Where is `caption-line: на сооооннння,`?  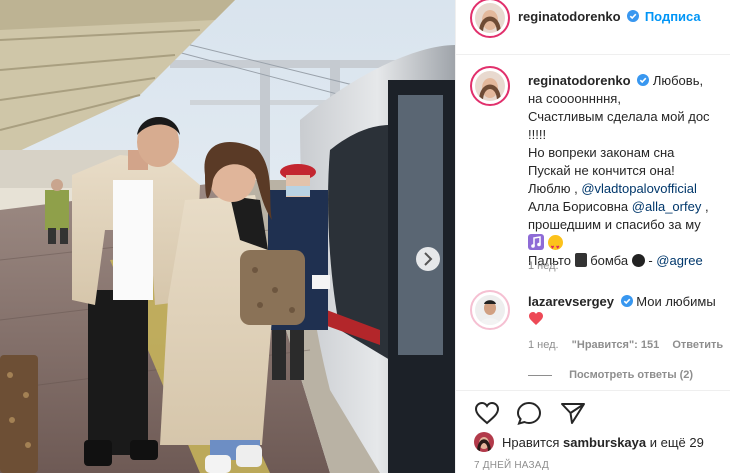
caption-line: на сооооннння, is located at coordinates (574, 98).